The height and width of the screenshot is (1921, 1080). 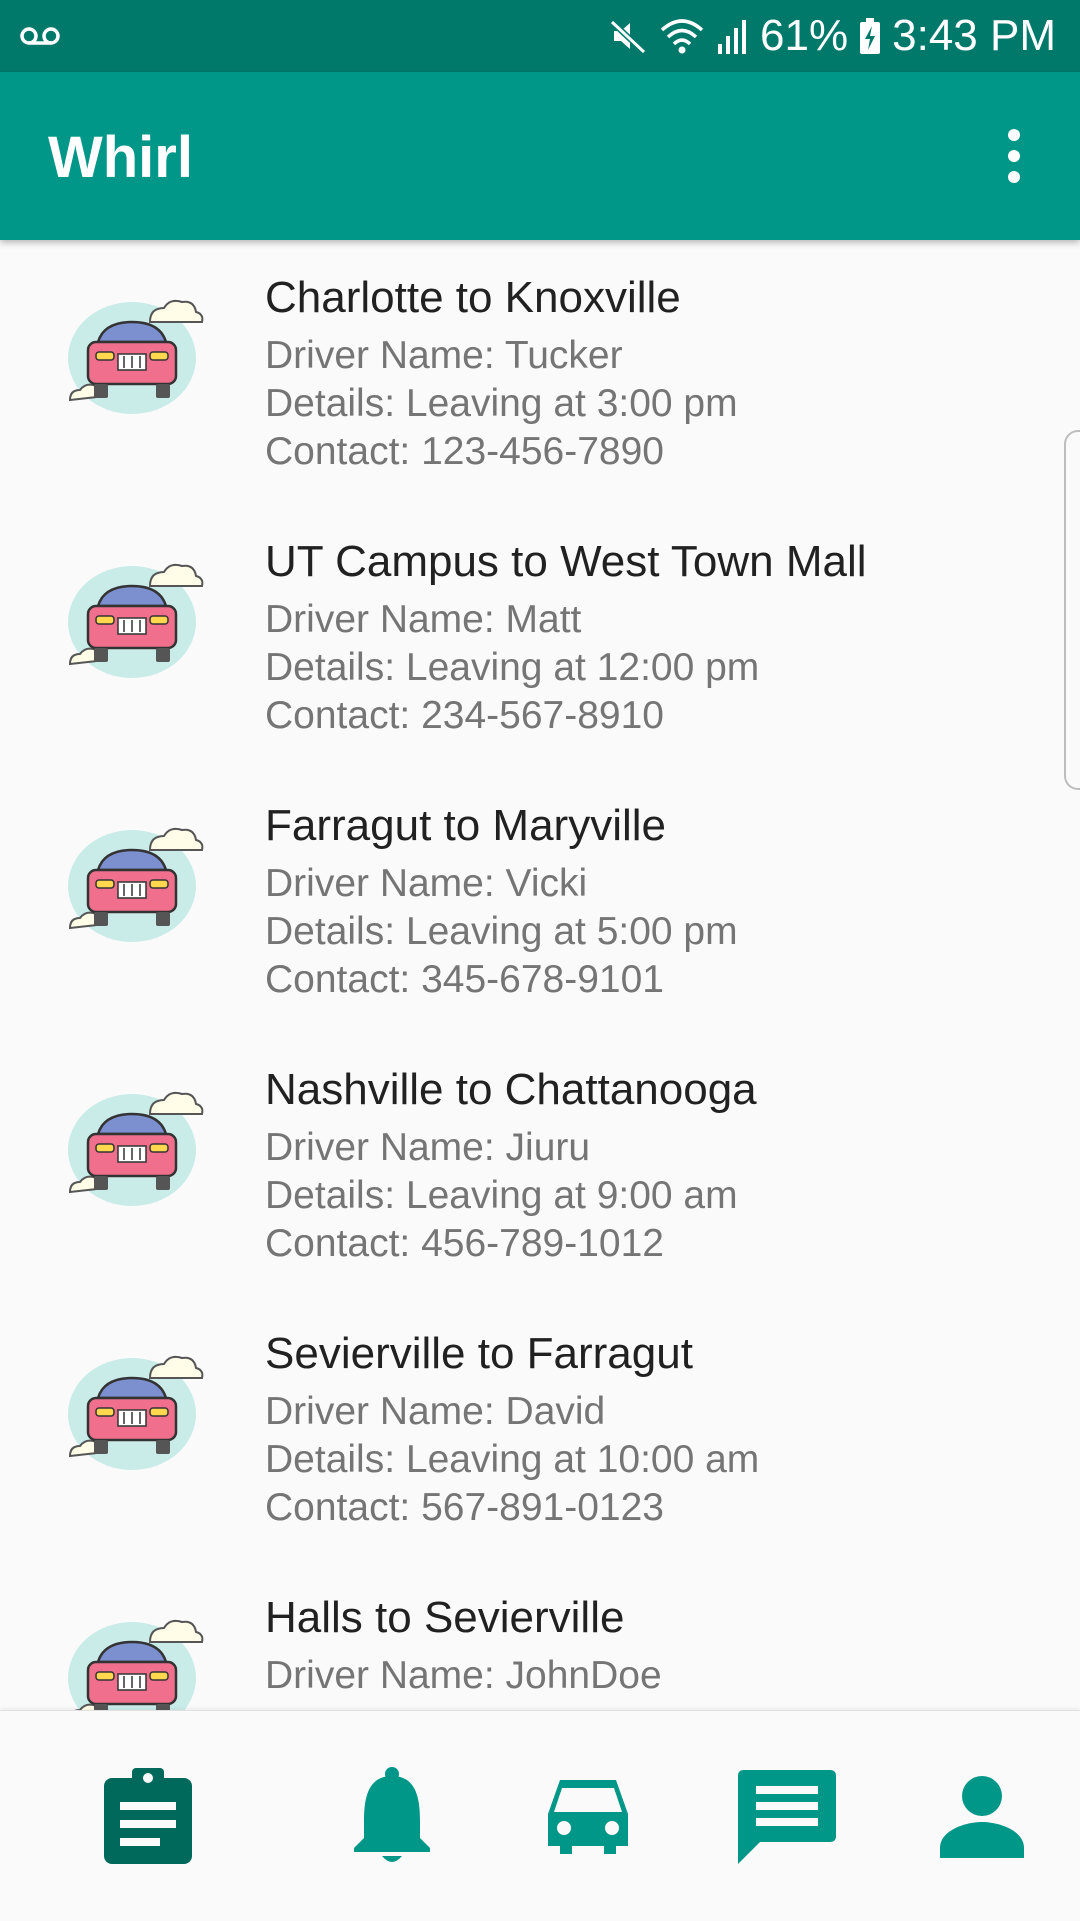 I want to click on ride-driver: Driver Name: JohnDoe, so click(x=463, y=1675).